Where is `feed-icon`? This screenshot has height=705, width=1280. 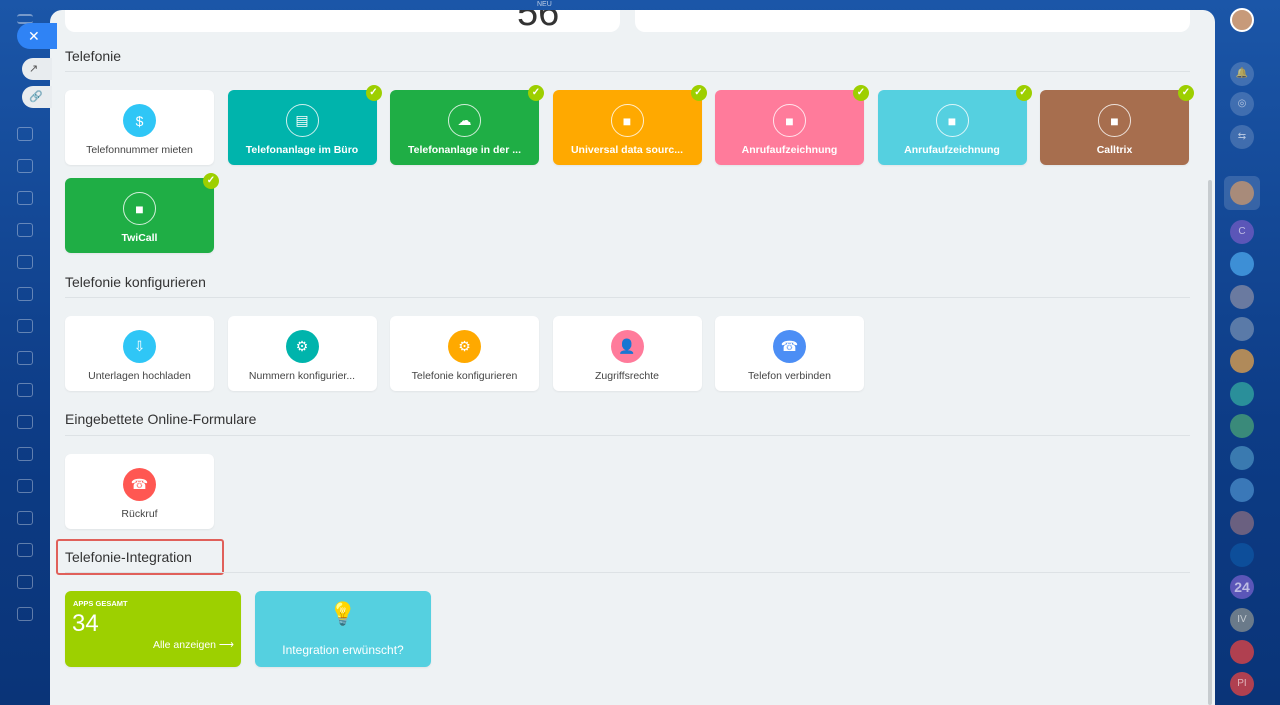 feed-icon is located at coordinates (25, 134).